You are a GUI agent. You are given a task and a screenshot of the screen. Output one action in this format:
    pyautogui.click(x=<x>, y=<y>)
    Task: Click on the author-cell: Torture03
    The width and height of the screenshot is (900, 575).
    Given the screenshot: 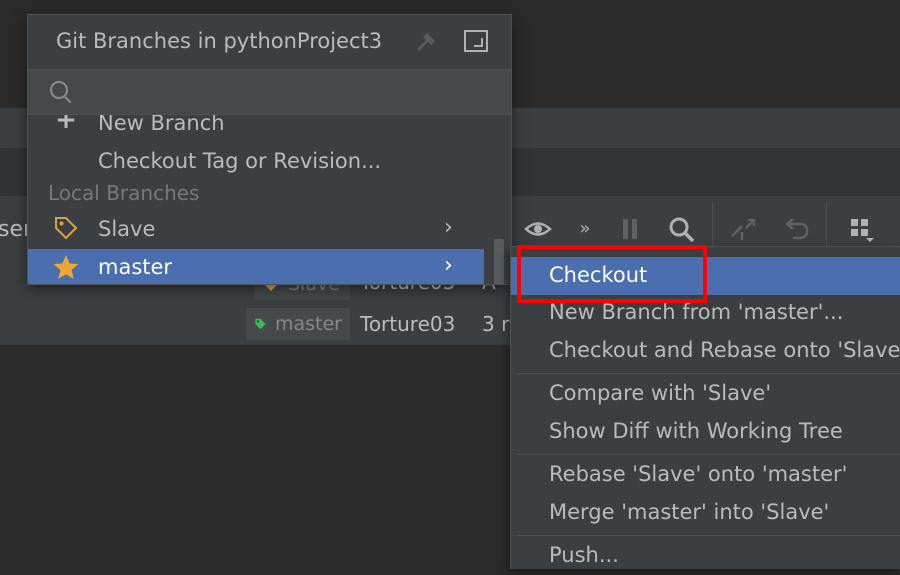 What is the action you would take?
    pyautogui.click(x=408, y=324)
    